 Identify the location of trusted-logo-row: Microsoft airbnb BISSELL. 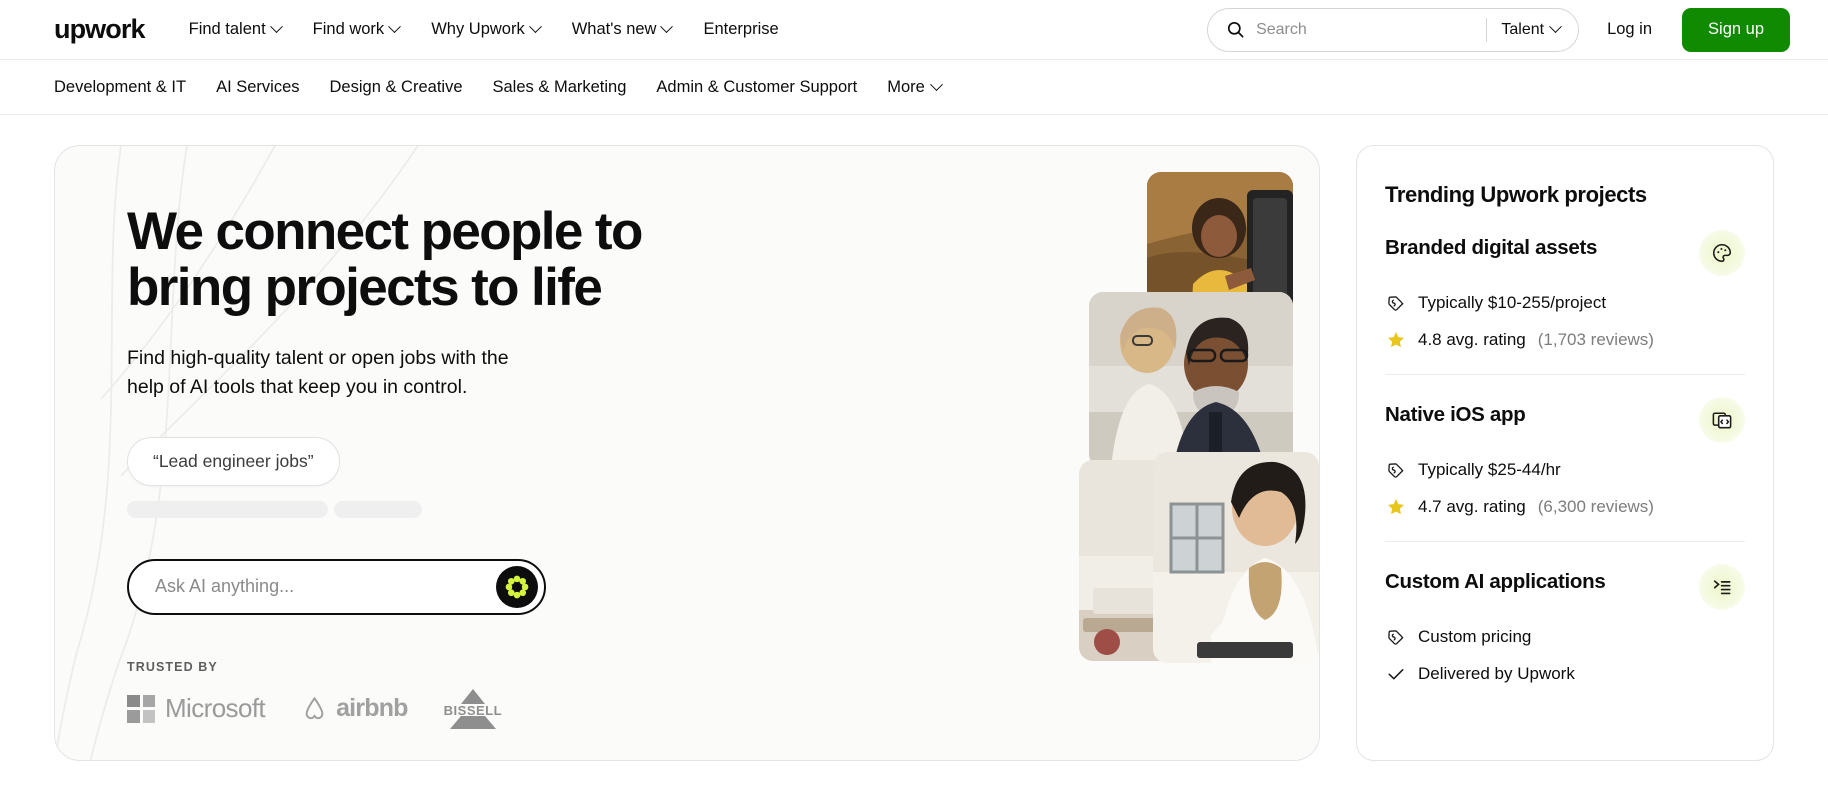
(401, 709).